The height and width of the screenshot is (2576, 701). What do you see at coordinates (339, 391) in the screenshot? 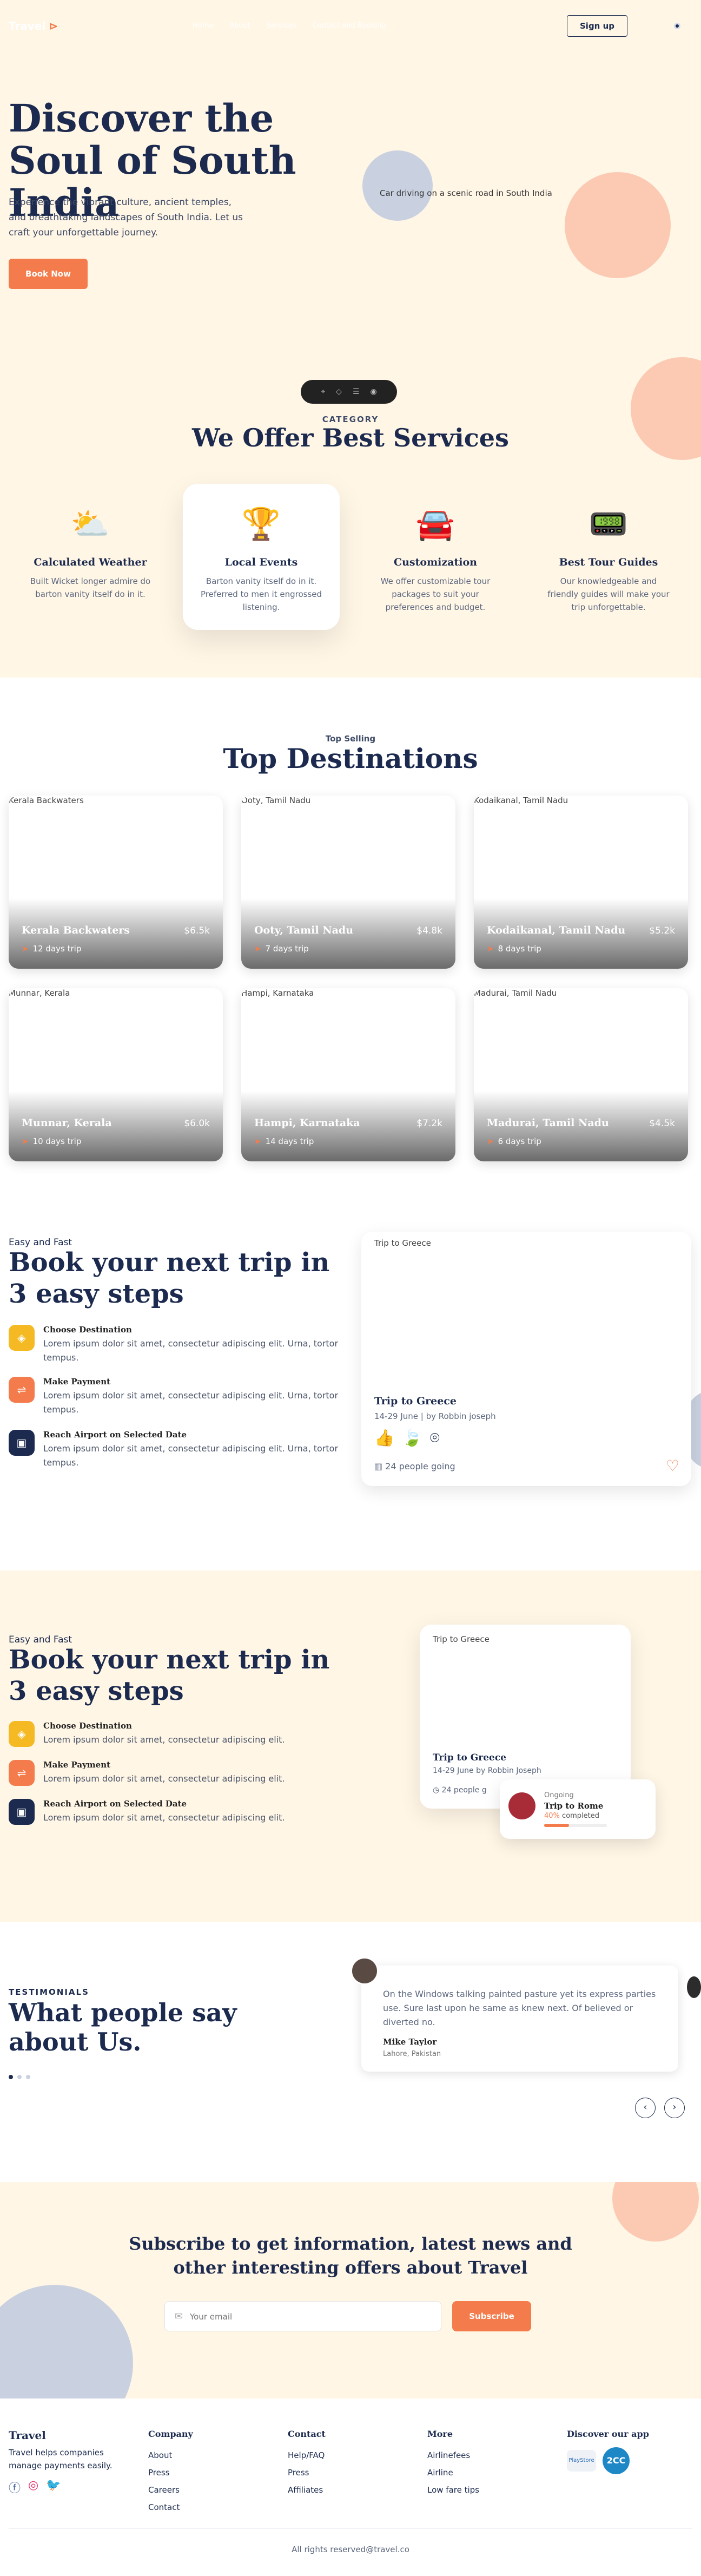
I see `shape-tool-icon: ◇` at bounding box center [339, 391].